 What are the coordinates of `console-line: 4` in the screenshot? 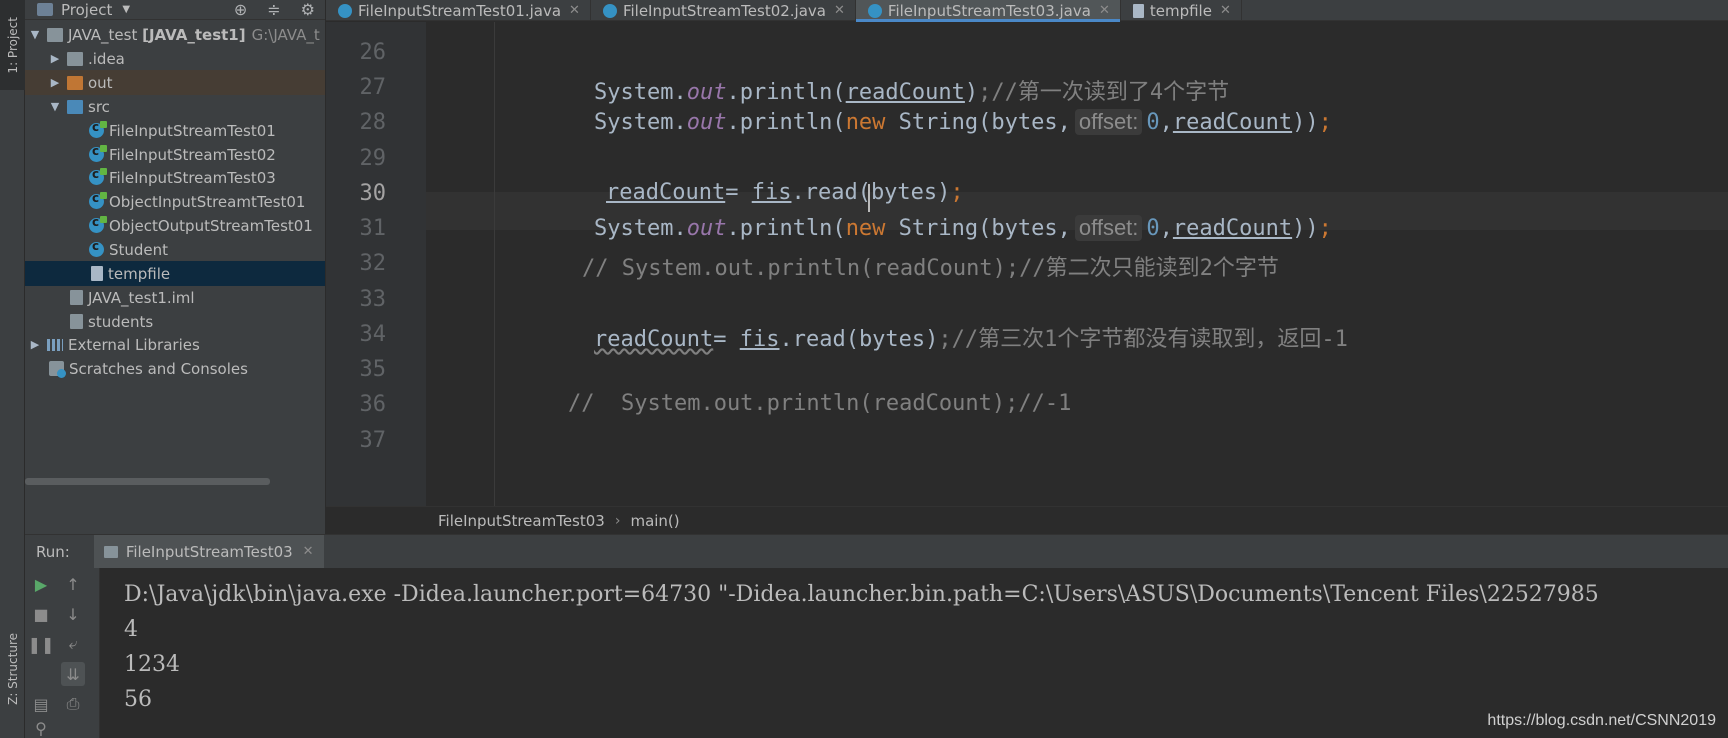 It's located at (131, 629).